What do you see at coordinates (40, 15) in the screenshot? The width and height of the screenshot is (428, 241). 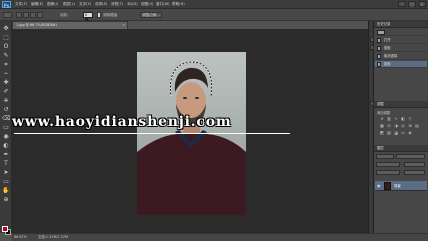 I see `intersect-selection-icon` at bounding box center [40, 15].